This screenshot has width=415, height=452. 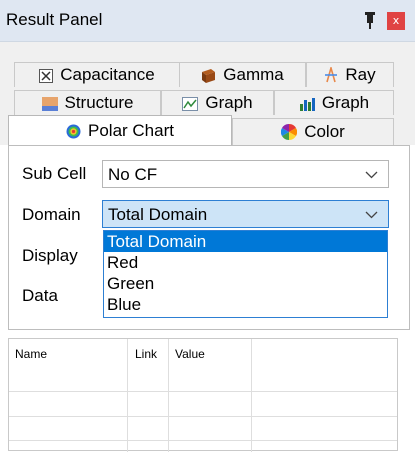 I want to click on tab-graph-bar: Graph, so click(x=334, y=102).